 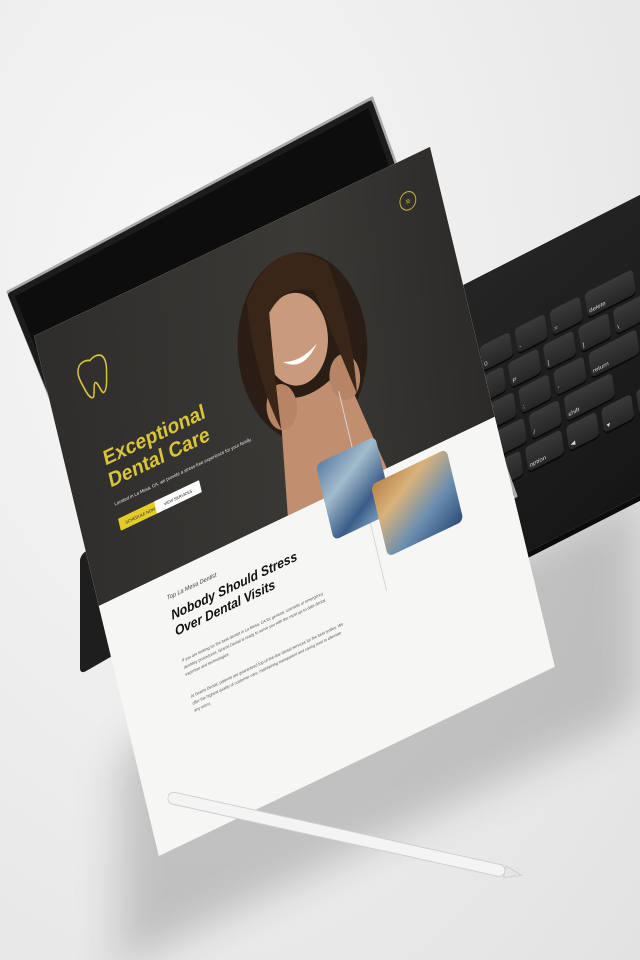 What do you see at coordinates (408, 200) in the screenshot?
I see `hamburger-menu-icon: ≡` at bounding box center [408, 200].